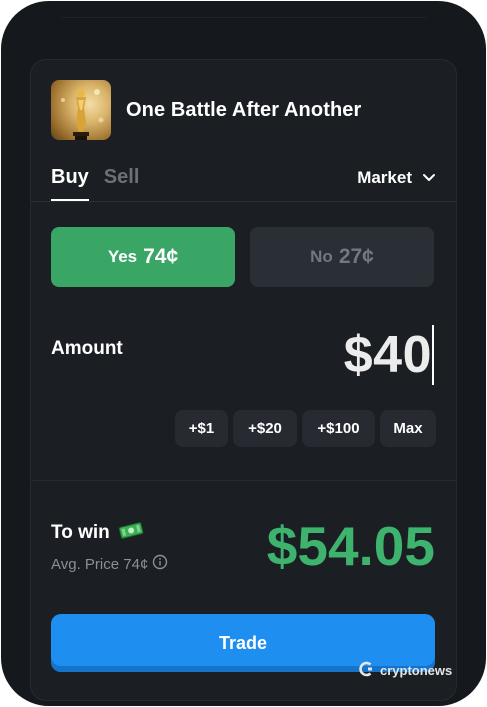 This screenshot has width=487, height=707. Describe the element at coordinates (81, 110) in the screenshot. I see `oscar-statuette-icon` at that location.